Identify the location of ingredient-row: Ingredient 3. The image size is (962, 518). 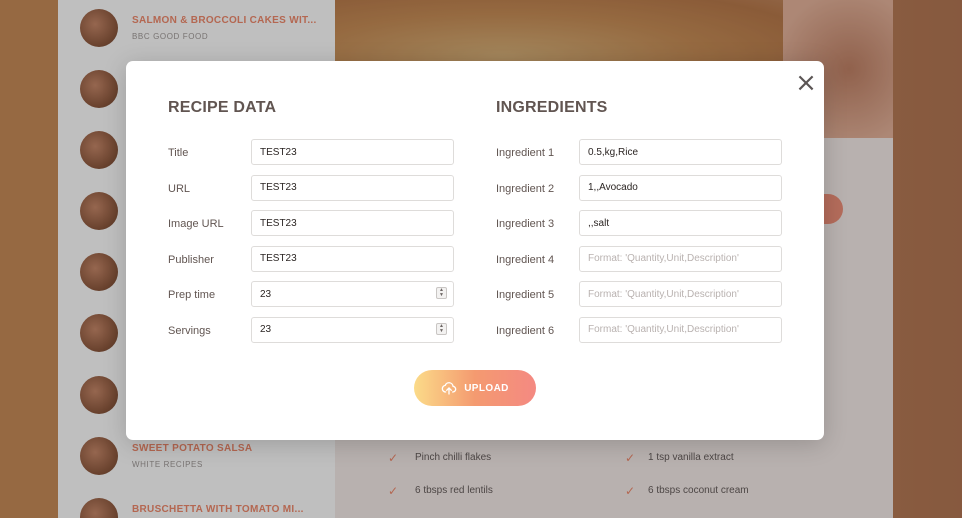
(639, 227).